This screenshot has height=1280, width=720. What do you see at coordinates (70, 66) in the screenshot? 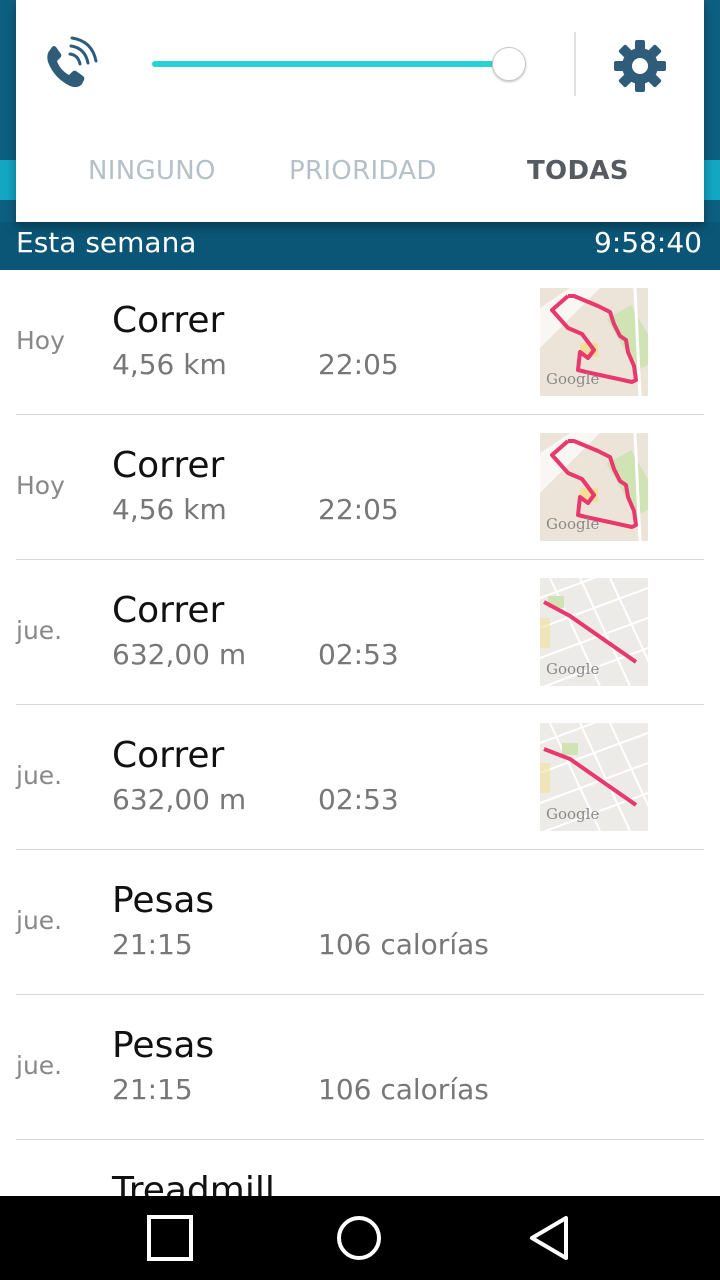
I see `phone-volume-icon` at bounding box center [70, 66].